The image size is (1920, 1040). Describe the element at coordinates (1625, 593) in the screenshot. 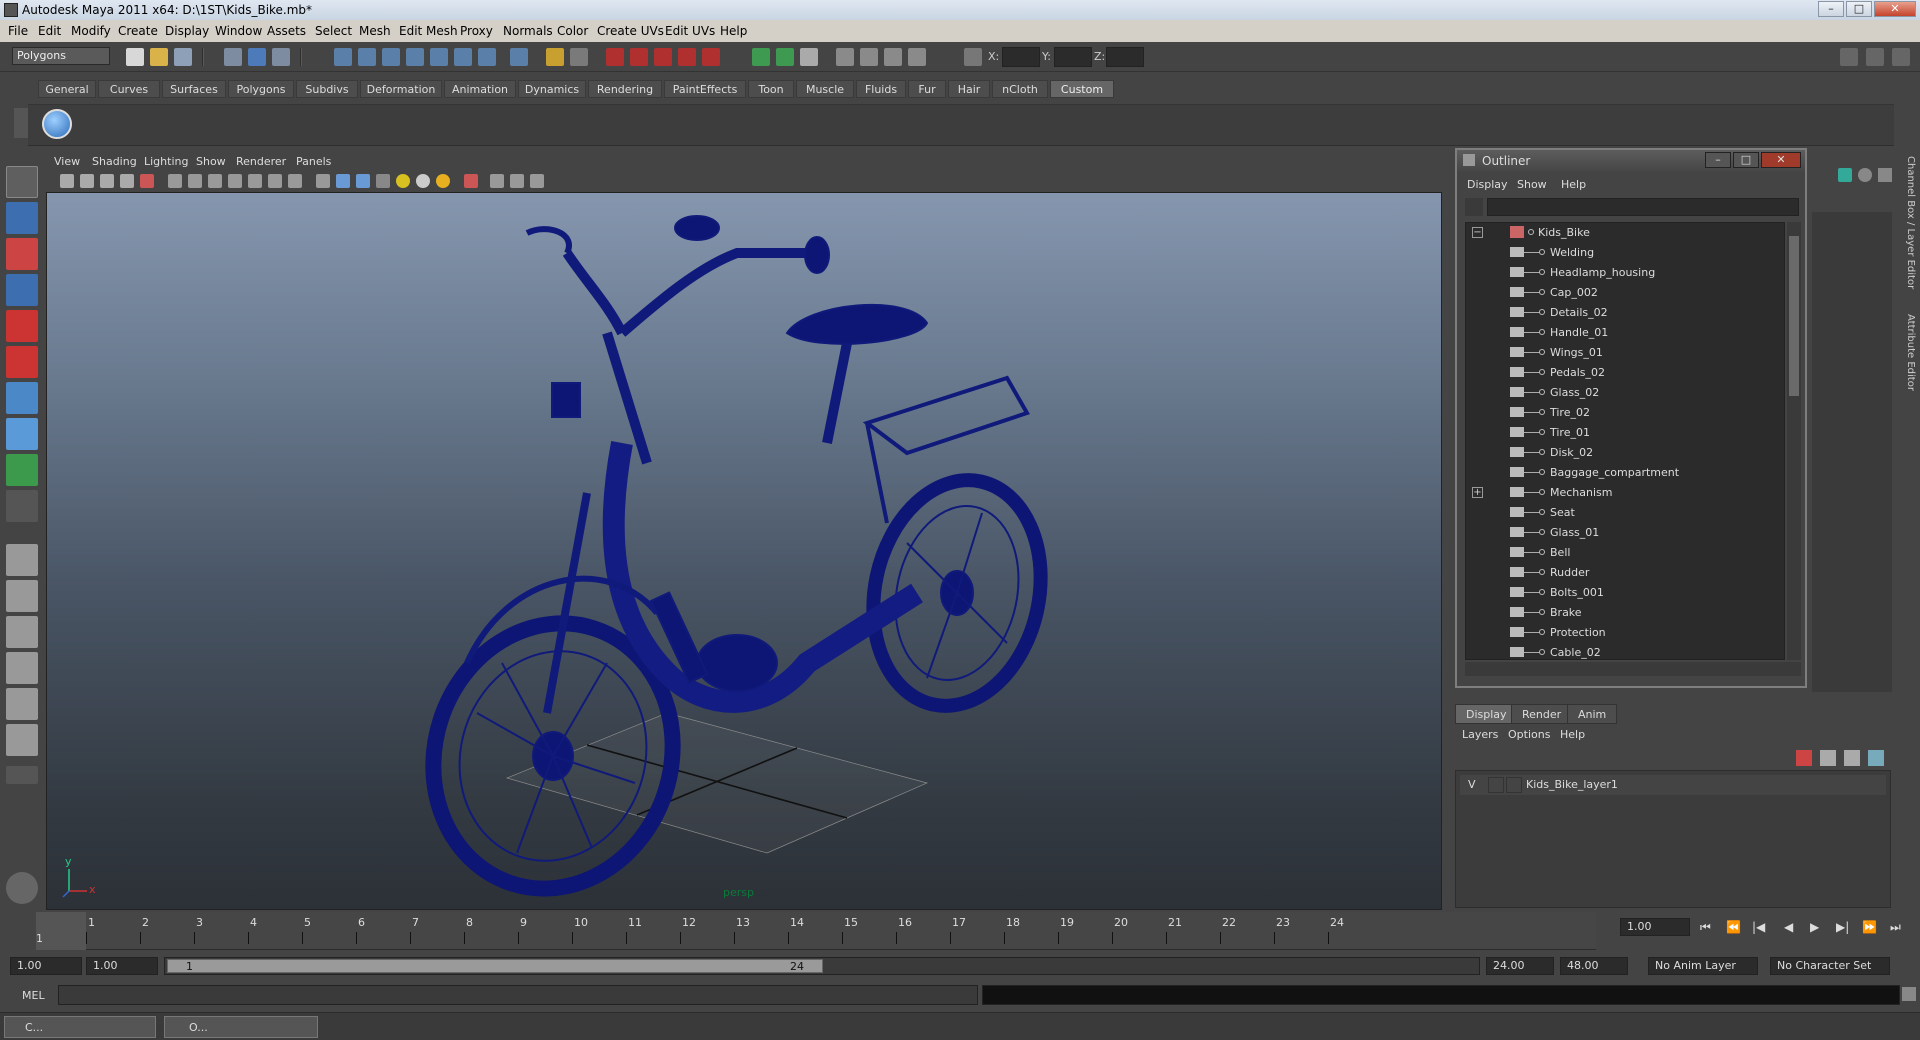

I see `outliner-item-row: Bolts_001` at that location.